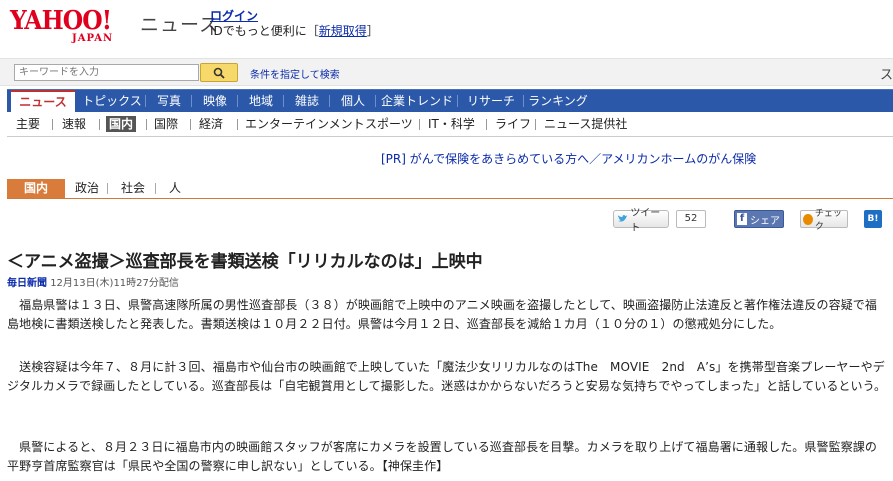 The width and height of the screenshot is (893, 481). What do you see at coordinates (169, 101) in the screenshot?
I see `main-nav-item-photos: 写真` at bounding box center [169, 101].